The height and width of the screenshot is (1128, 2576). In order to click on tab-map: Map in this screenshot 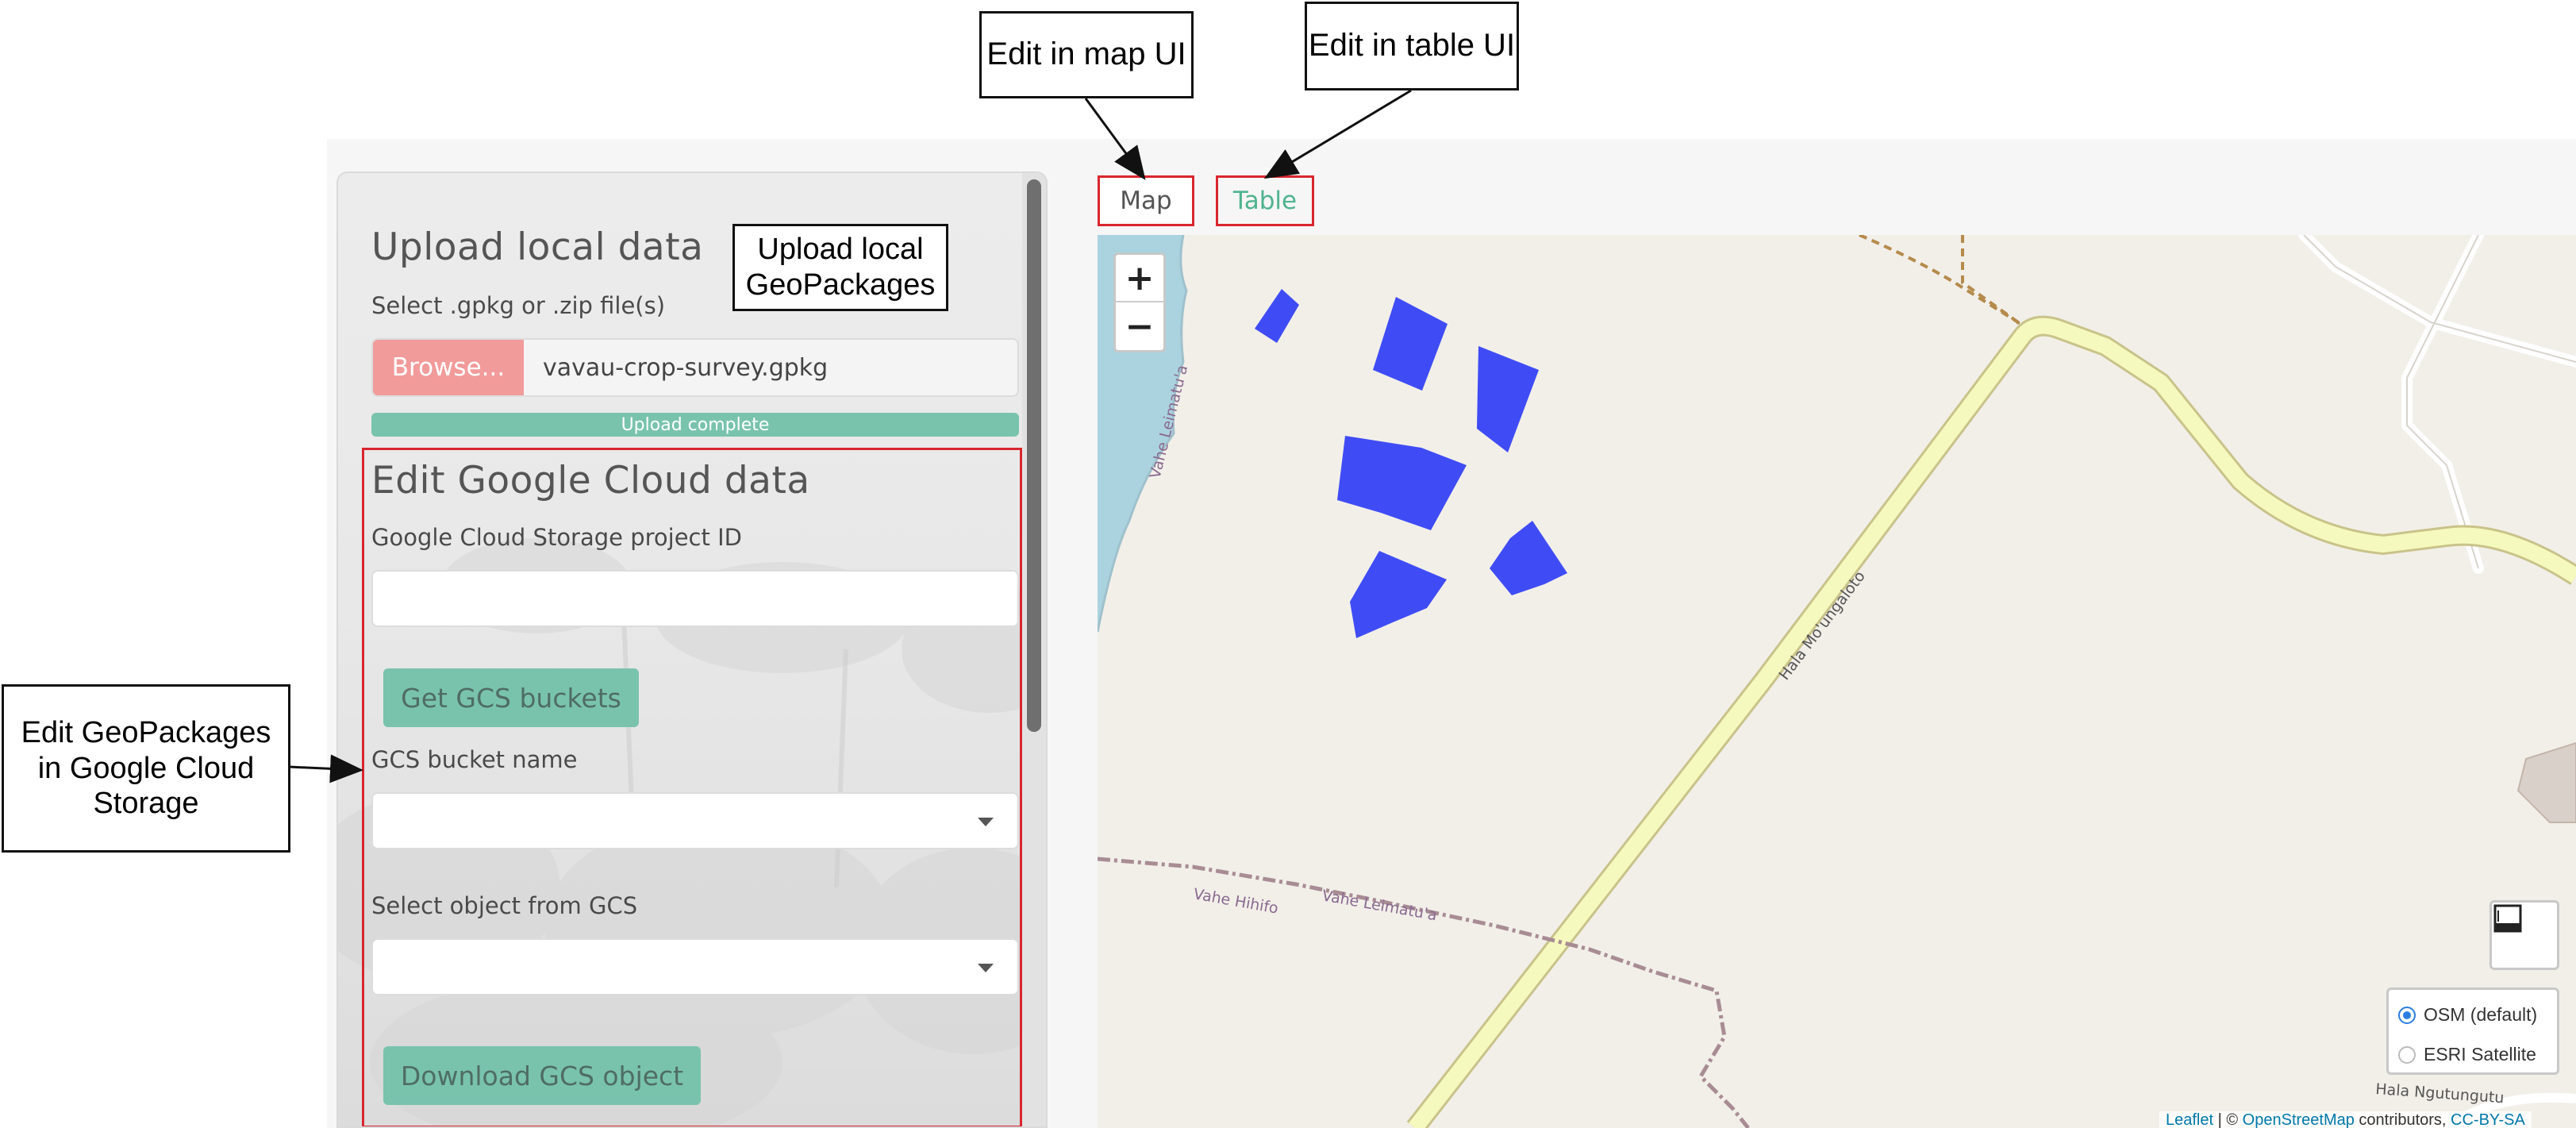, I will do `click(1146, 200)`.